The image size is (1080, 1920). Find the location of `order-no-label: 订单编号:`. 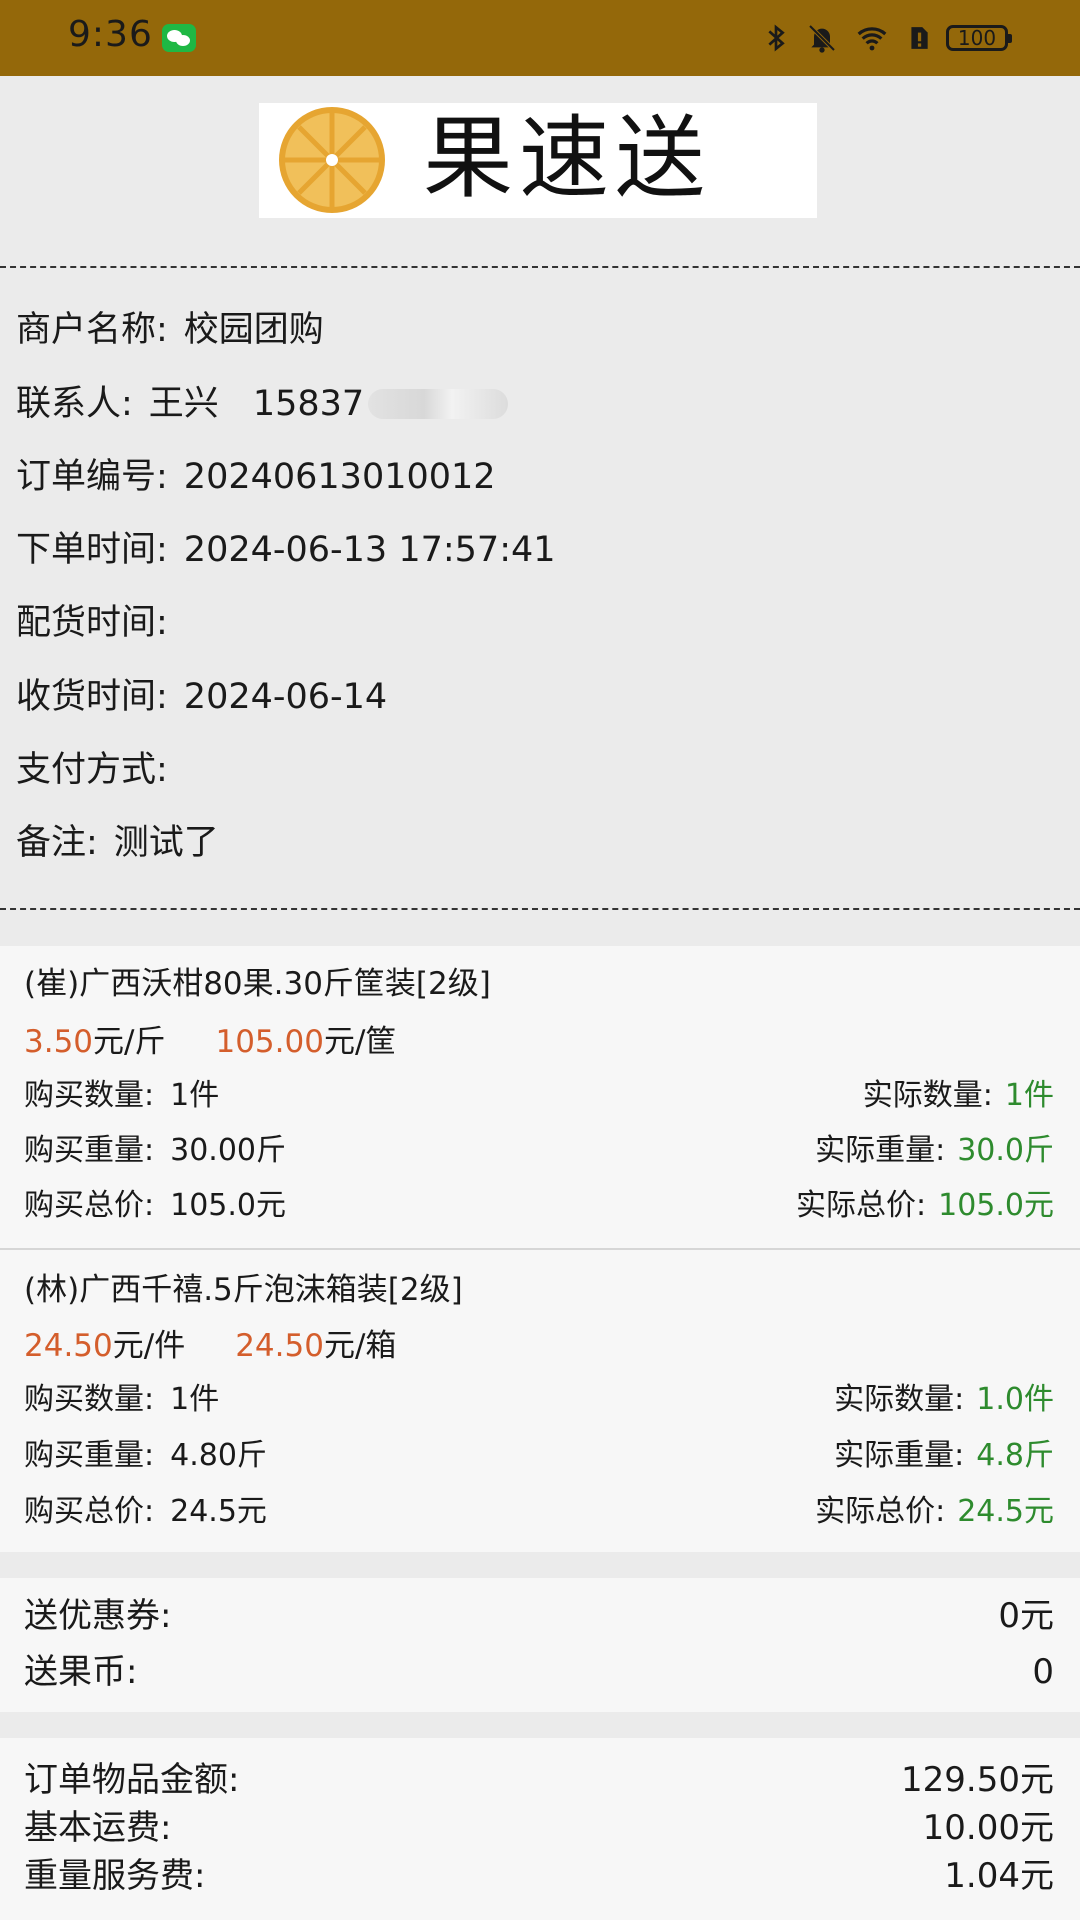

order-no-label: 订单编号: is located at coordinates (92, 477).